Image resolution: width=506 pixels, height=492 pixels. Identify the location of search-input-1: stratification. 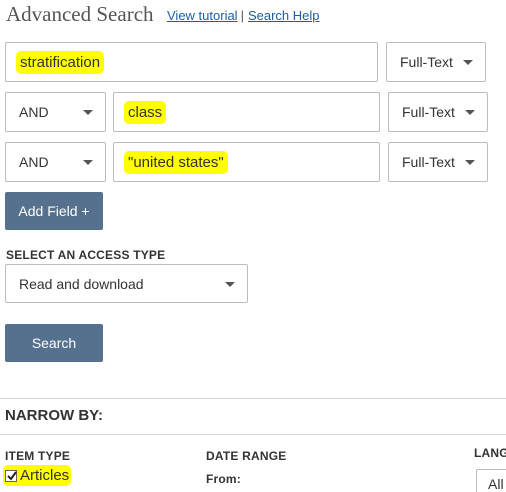
(191, 62).